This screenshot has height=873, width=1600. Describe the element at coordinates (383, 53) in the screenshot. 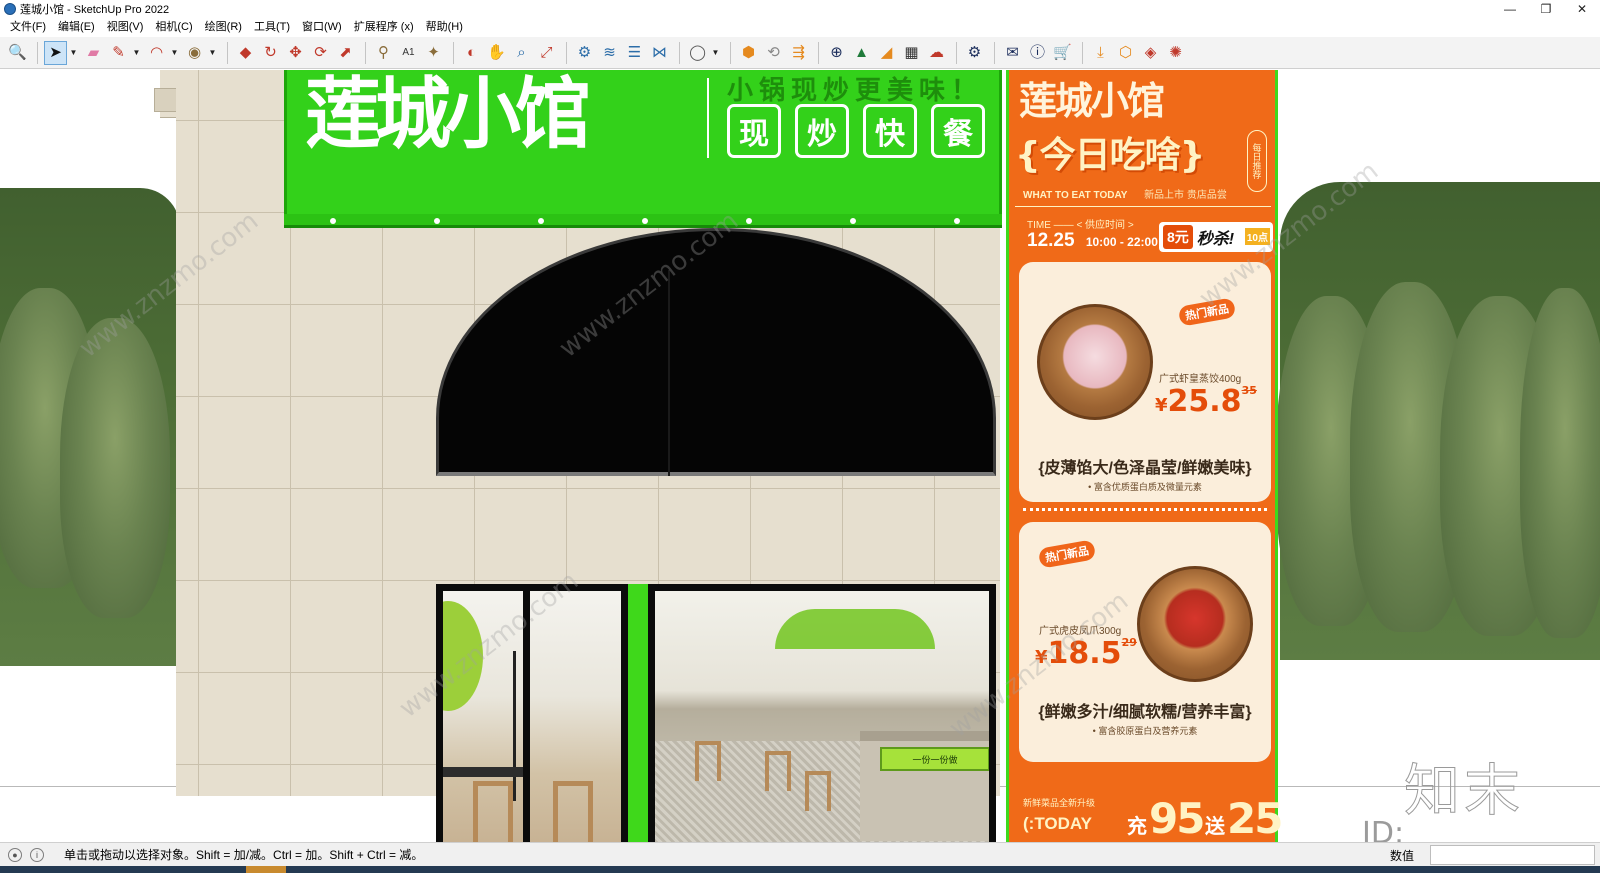

I see `tape-measure-icon: ⚲` at that location.